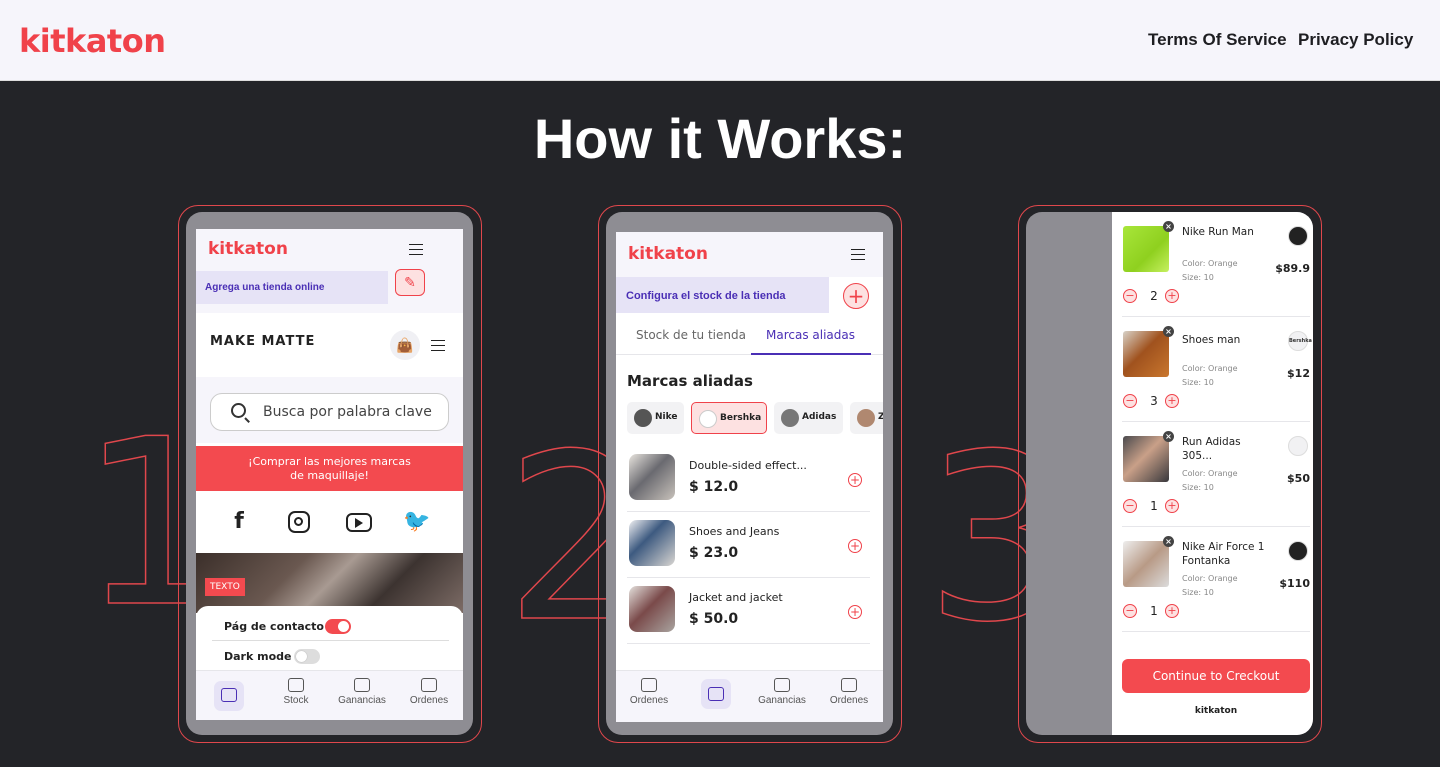 The height and width of the screenshot is (767, 1440). I want to click on phone-2-tab-bar: Ordenes Ganancias Ordenes, so click(749, 696).